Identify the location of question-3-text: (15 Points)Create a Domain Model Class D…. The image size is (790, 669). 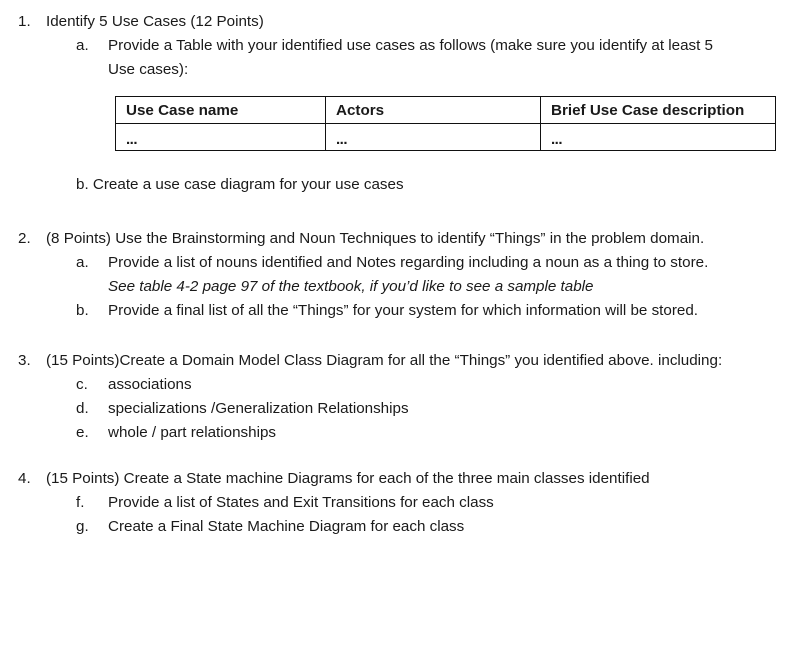
(384, 360).